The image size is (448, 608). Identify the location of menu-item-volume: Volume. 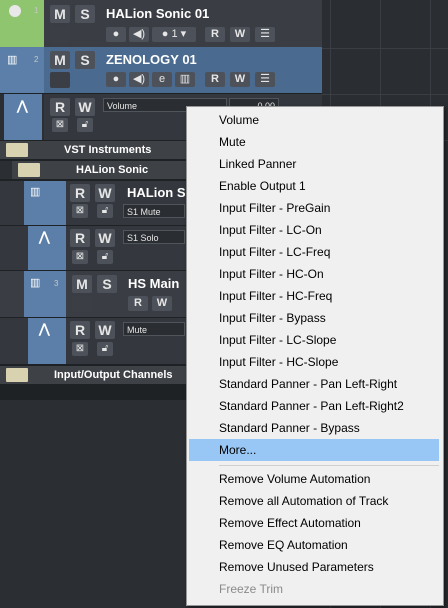
(314, 120).